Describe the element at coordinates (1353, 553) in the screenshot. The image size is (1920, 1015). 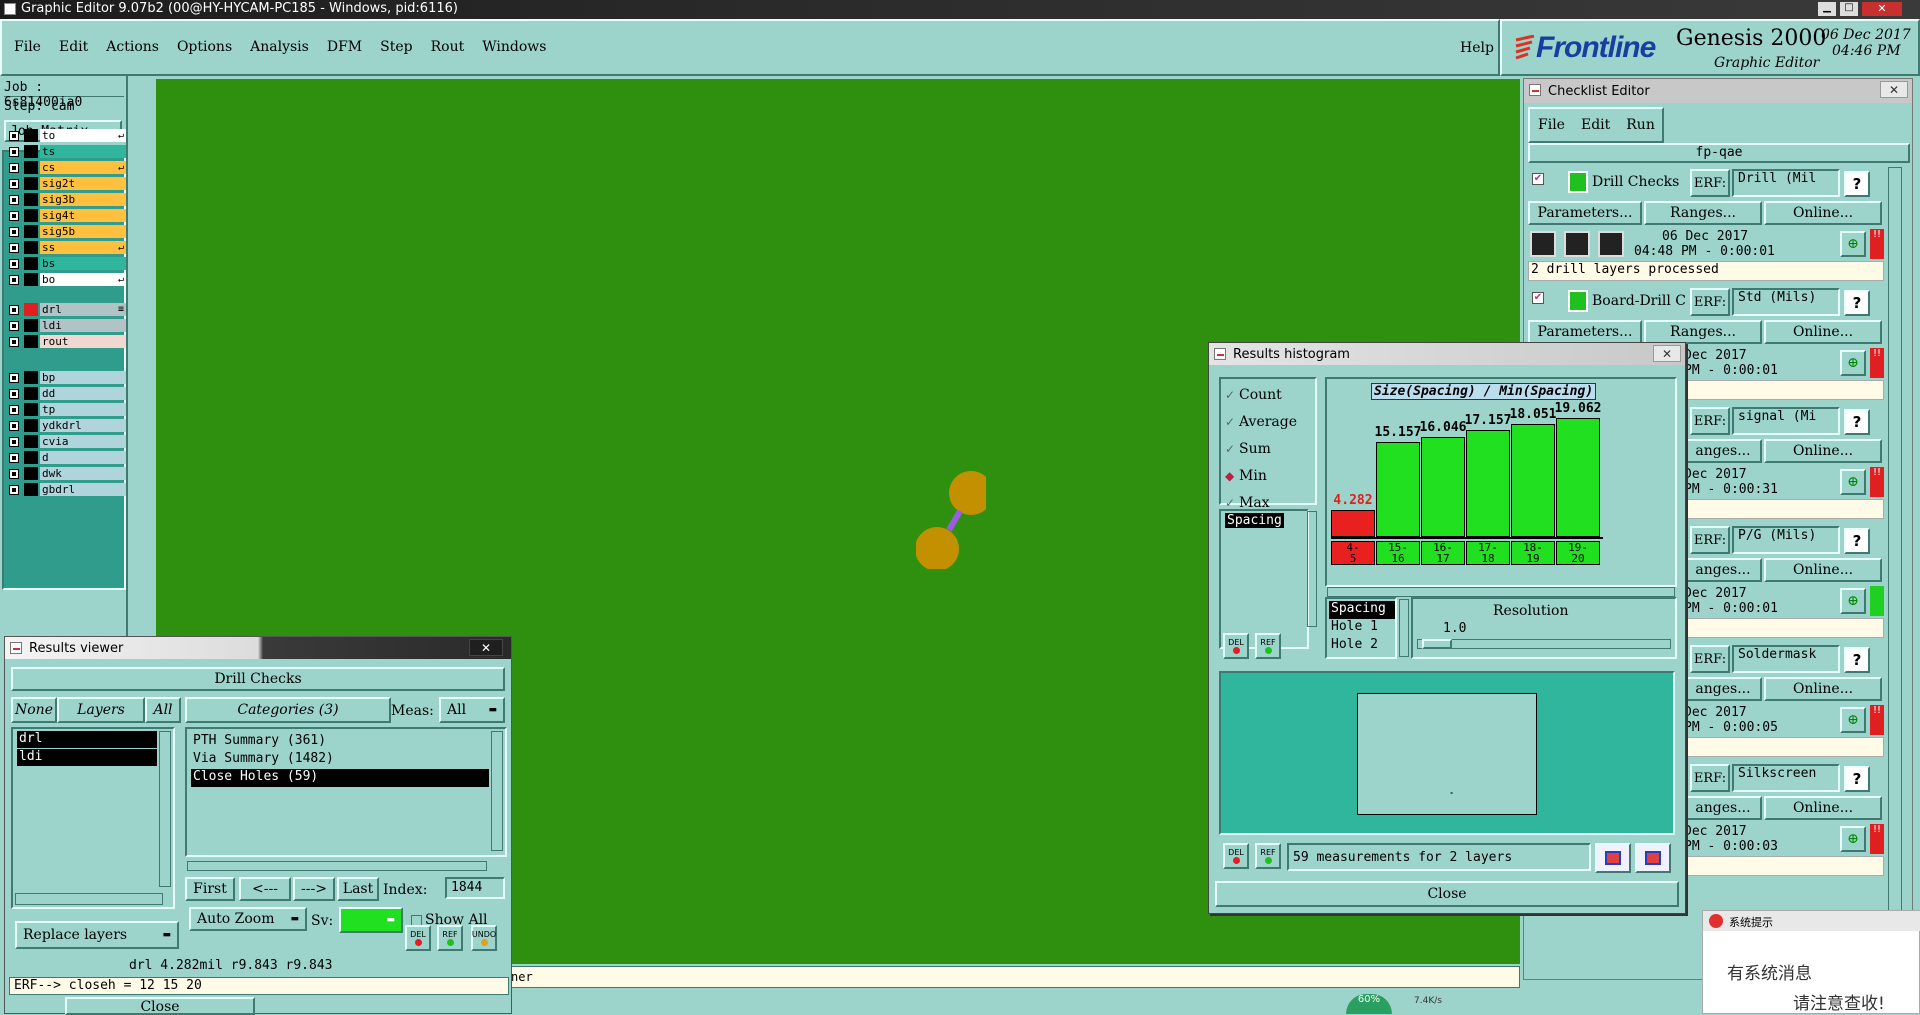
I see `category-cell: 4- 5` at that location.